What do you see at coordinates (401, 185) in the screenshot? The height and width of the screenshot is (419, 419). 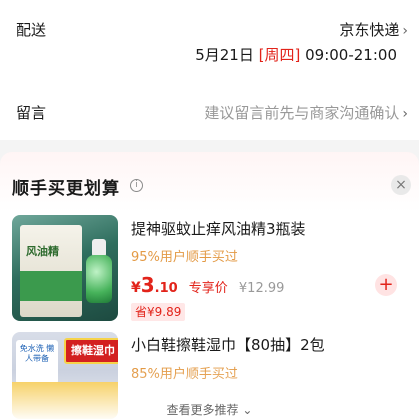 I see `close-icon: ×` at bounding box center [401, 185].